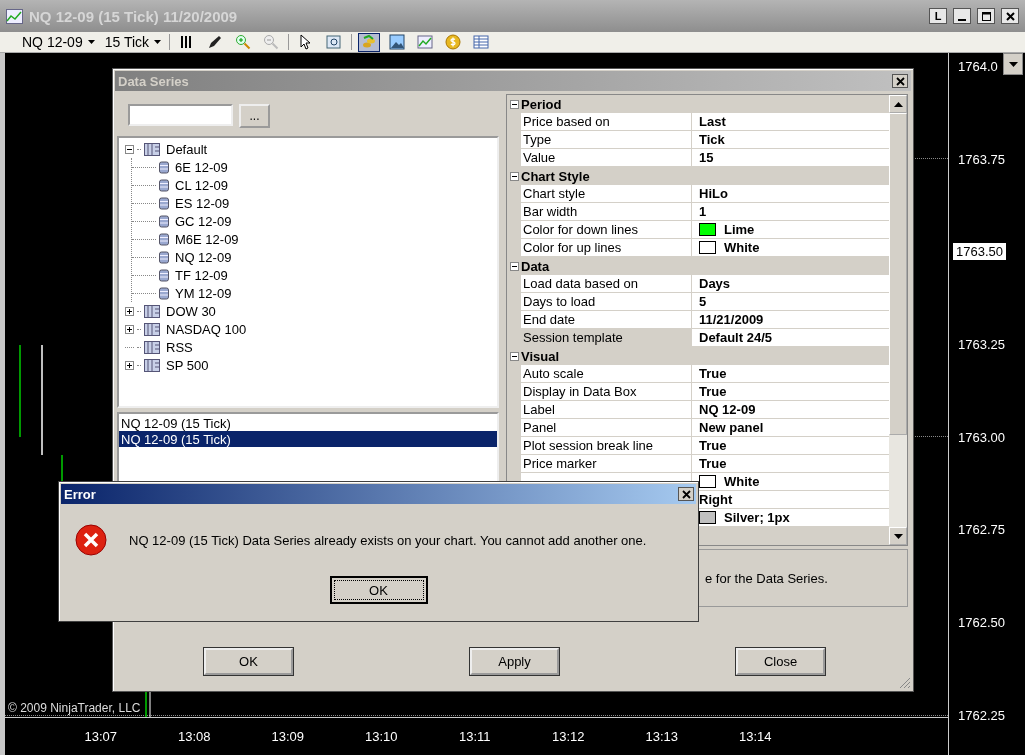  Describe the element at coordinates (180, 115) in the screenshot. I see `search-field` at that location.